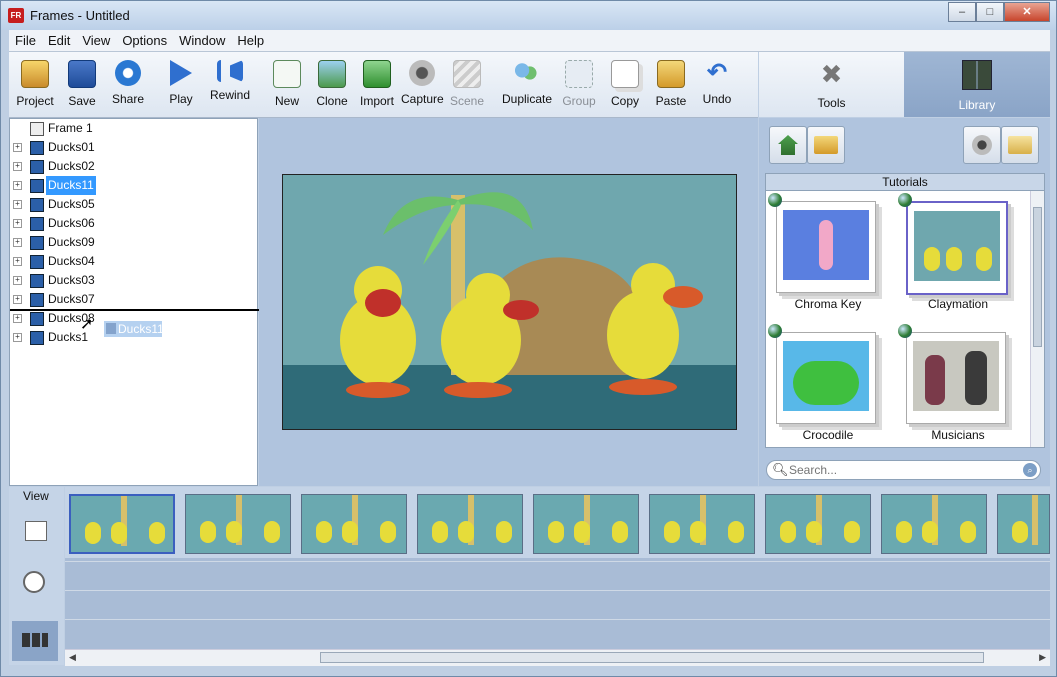 This screenshot has width=1057, height=677. I want to click on save-button: Save, so click(82, 82).